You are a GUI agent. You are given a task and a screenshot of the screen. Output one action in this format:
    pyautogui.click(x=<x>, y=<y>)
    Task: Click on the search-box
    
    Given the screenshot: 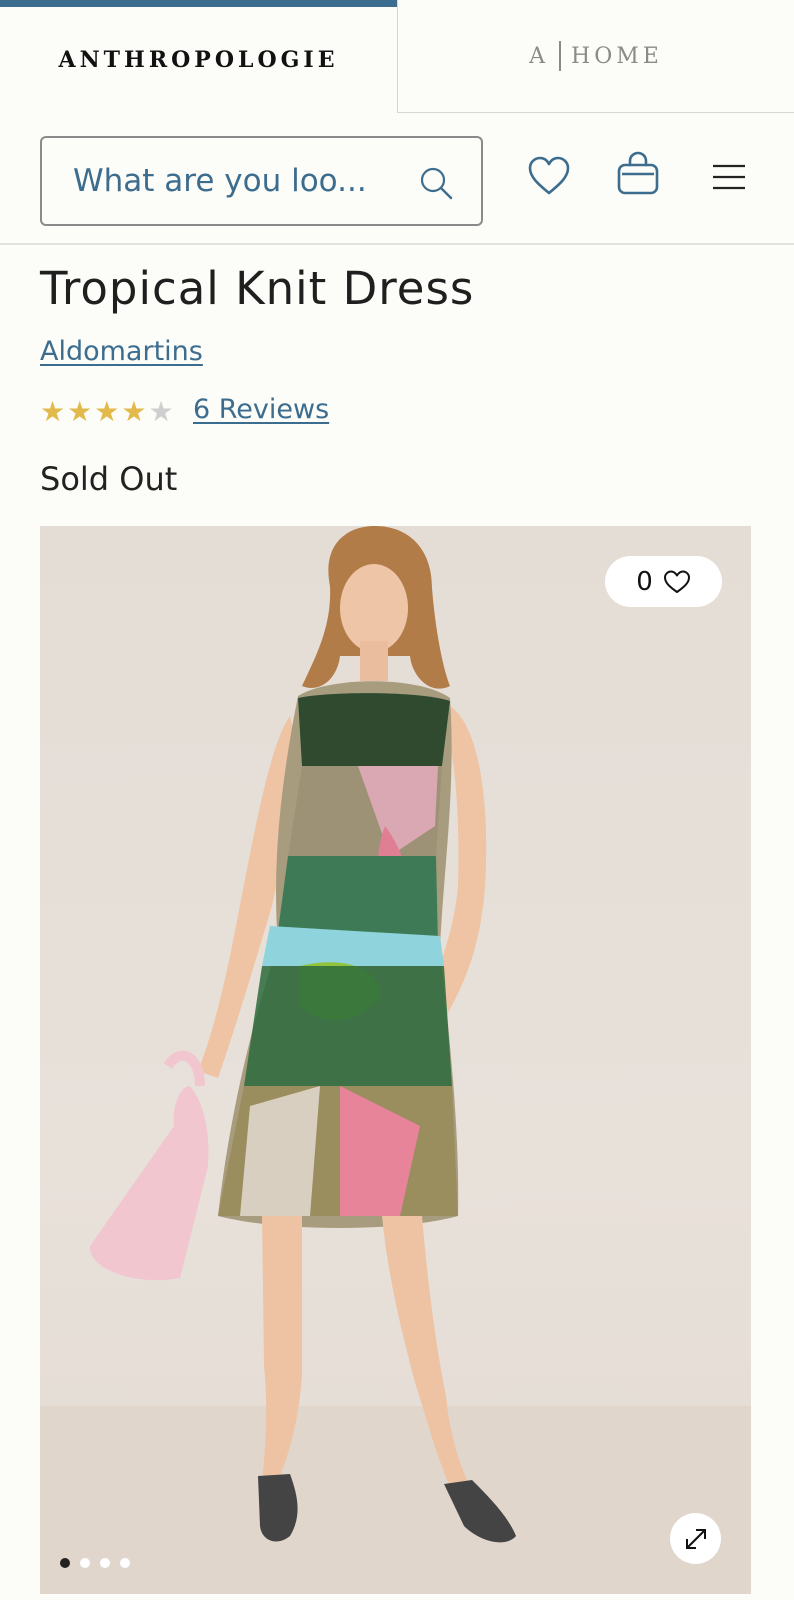 What is the action you would take?
    pyautogui.click(x=261, y=181)
    